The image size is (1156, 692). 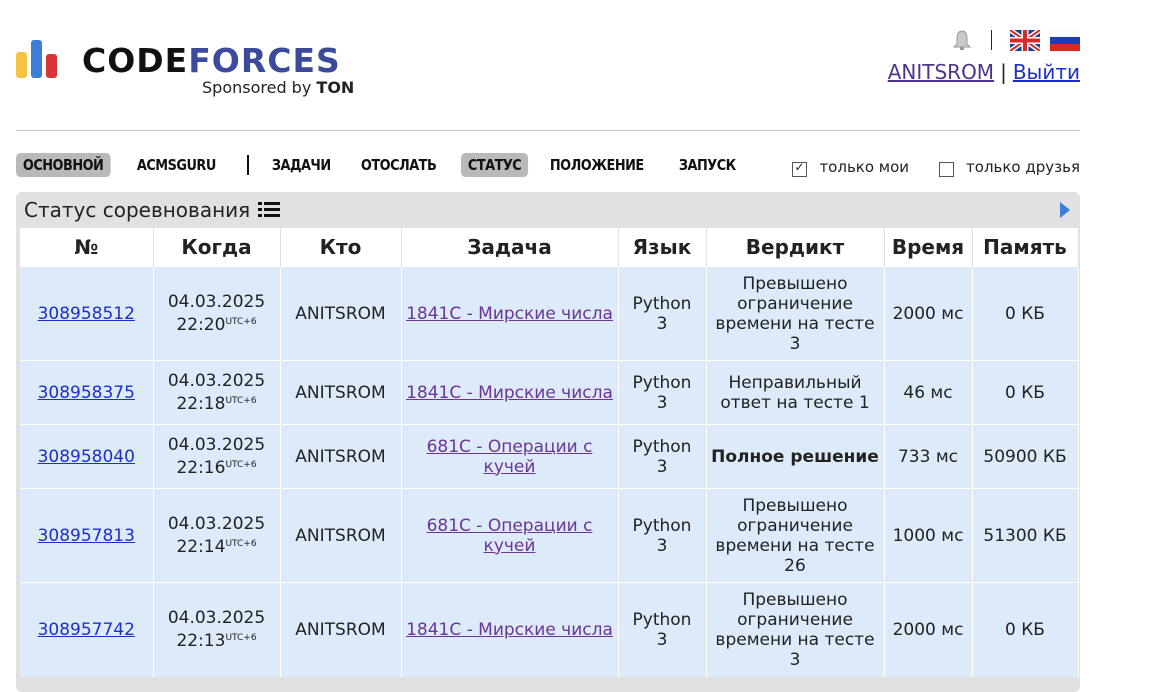 What do you see at coordinates (217, 392) in the screenshot?
I see `submission-when: 04.03.2025 22:18UTC+6` at bounding box center [217, 392].